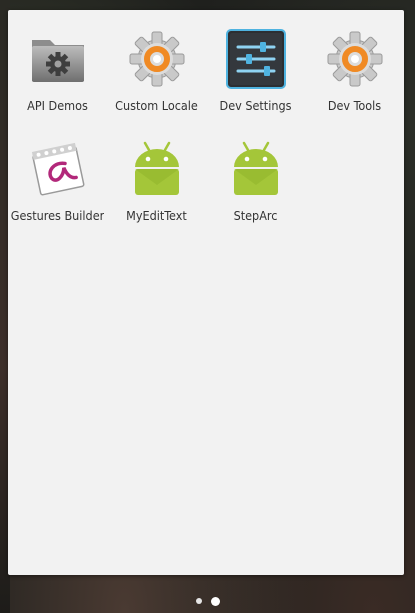 Image resolution: width=415 pixels, height=613 pixels. I want to click on app-gestures-builder: Gestures Builder, so click(57, 175).